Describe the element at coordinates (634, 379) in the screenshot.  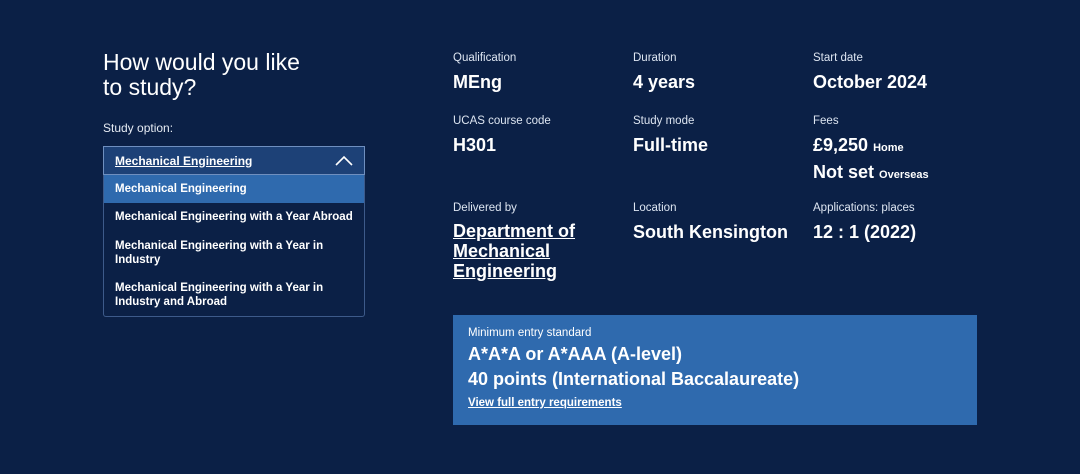
I see `entry-ib: 40 points (International Baccalaureate)` at that location.